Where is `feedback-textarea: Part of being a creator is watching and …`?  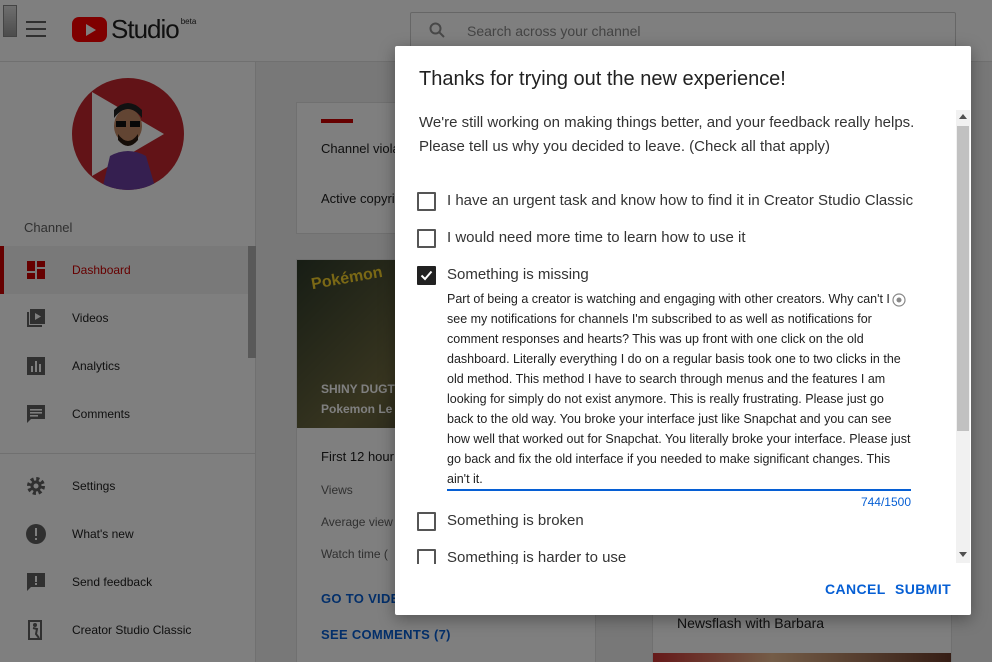
feedback-textarea: Part of being a creator is watching and … is located at coordinates (679, 389).